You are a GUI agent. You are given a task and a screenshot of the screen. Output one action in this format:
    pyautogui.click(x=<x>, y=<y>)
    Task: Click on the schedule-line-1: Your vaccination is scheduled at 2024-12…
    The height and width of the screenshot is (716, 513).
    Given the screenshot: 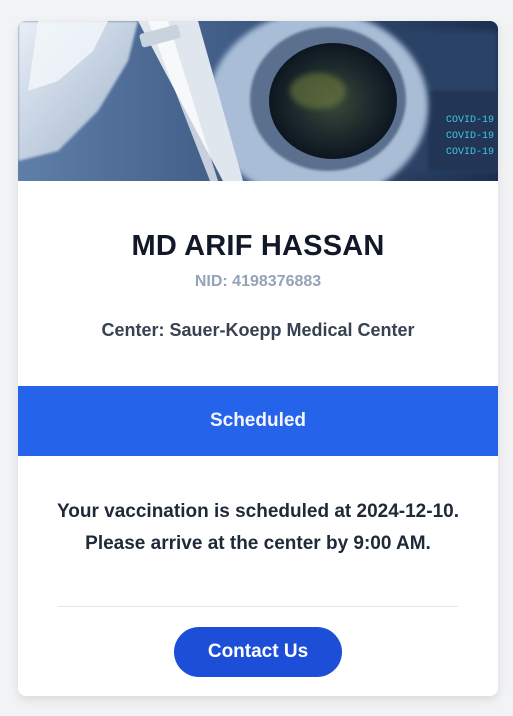 What is the action you would take?
    pyautogui.click(x=258, y=511)
    